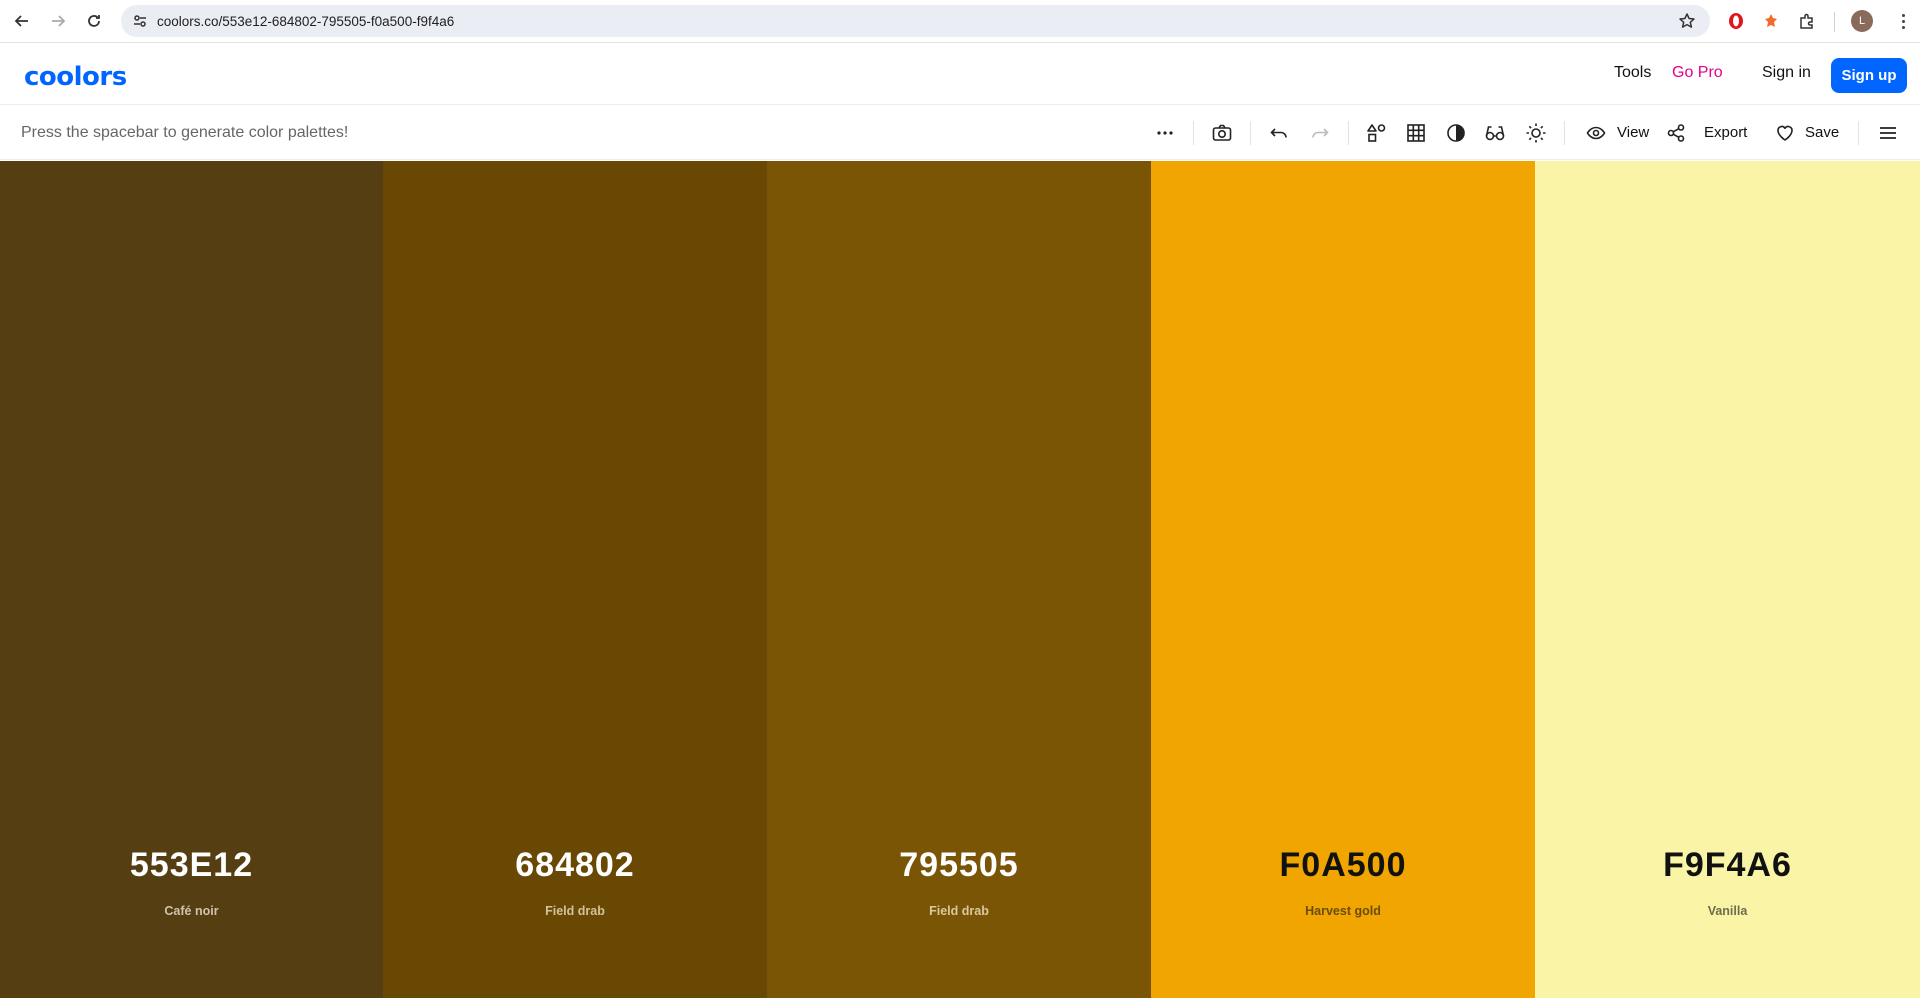 The width and height of the screenshot is (1920, 998). I want to click on swatch-hex-code: F0A500, so click(1343, 865).